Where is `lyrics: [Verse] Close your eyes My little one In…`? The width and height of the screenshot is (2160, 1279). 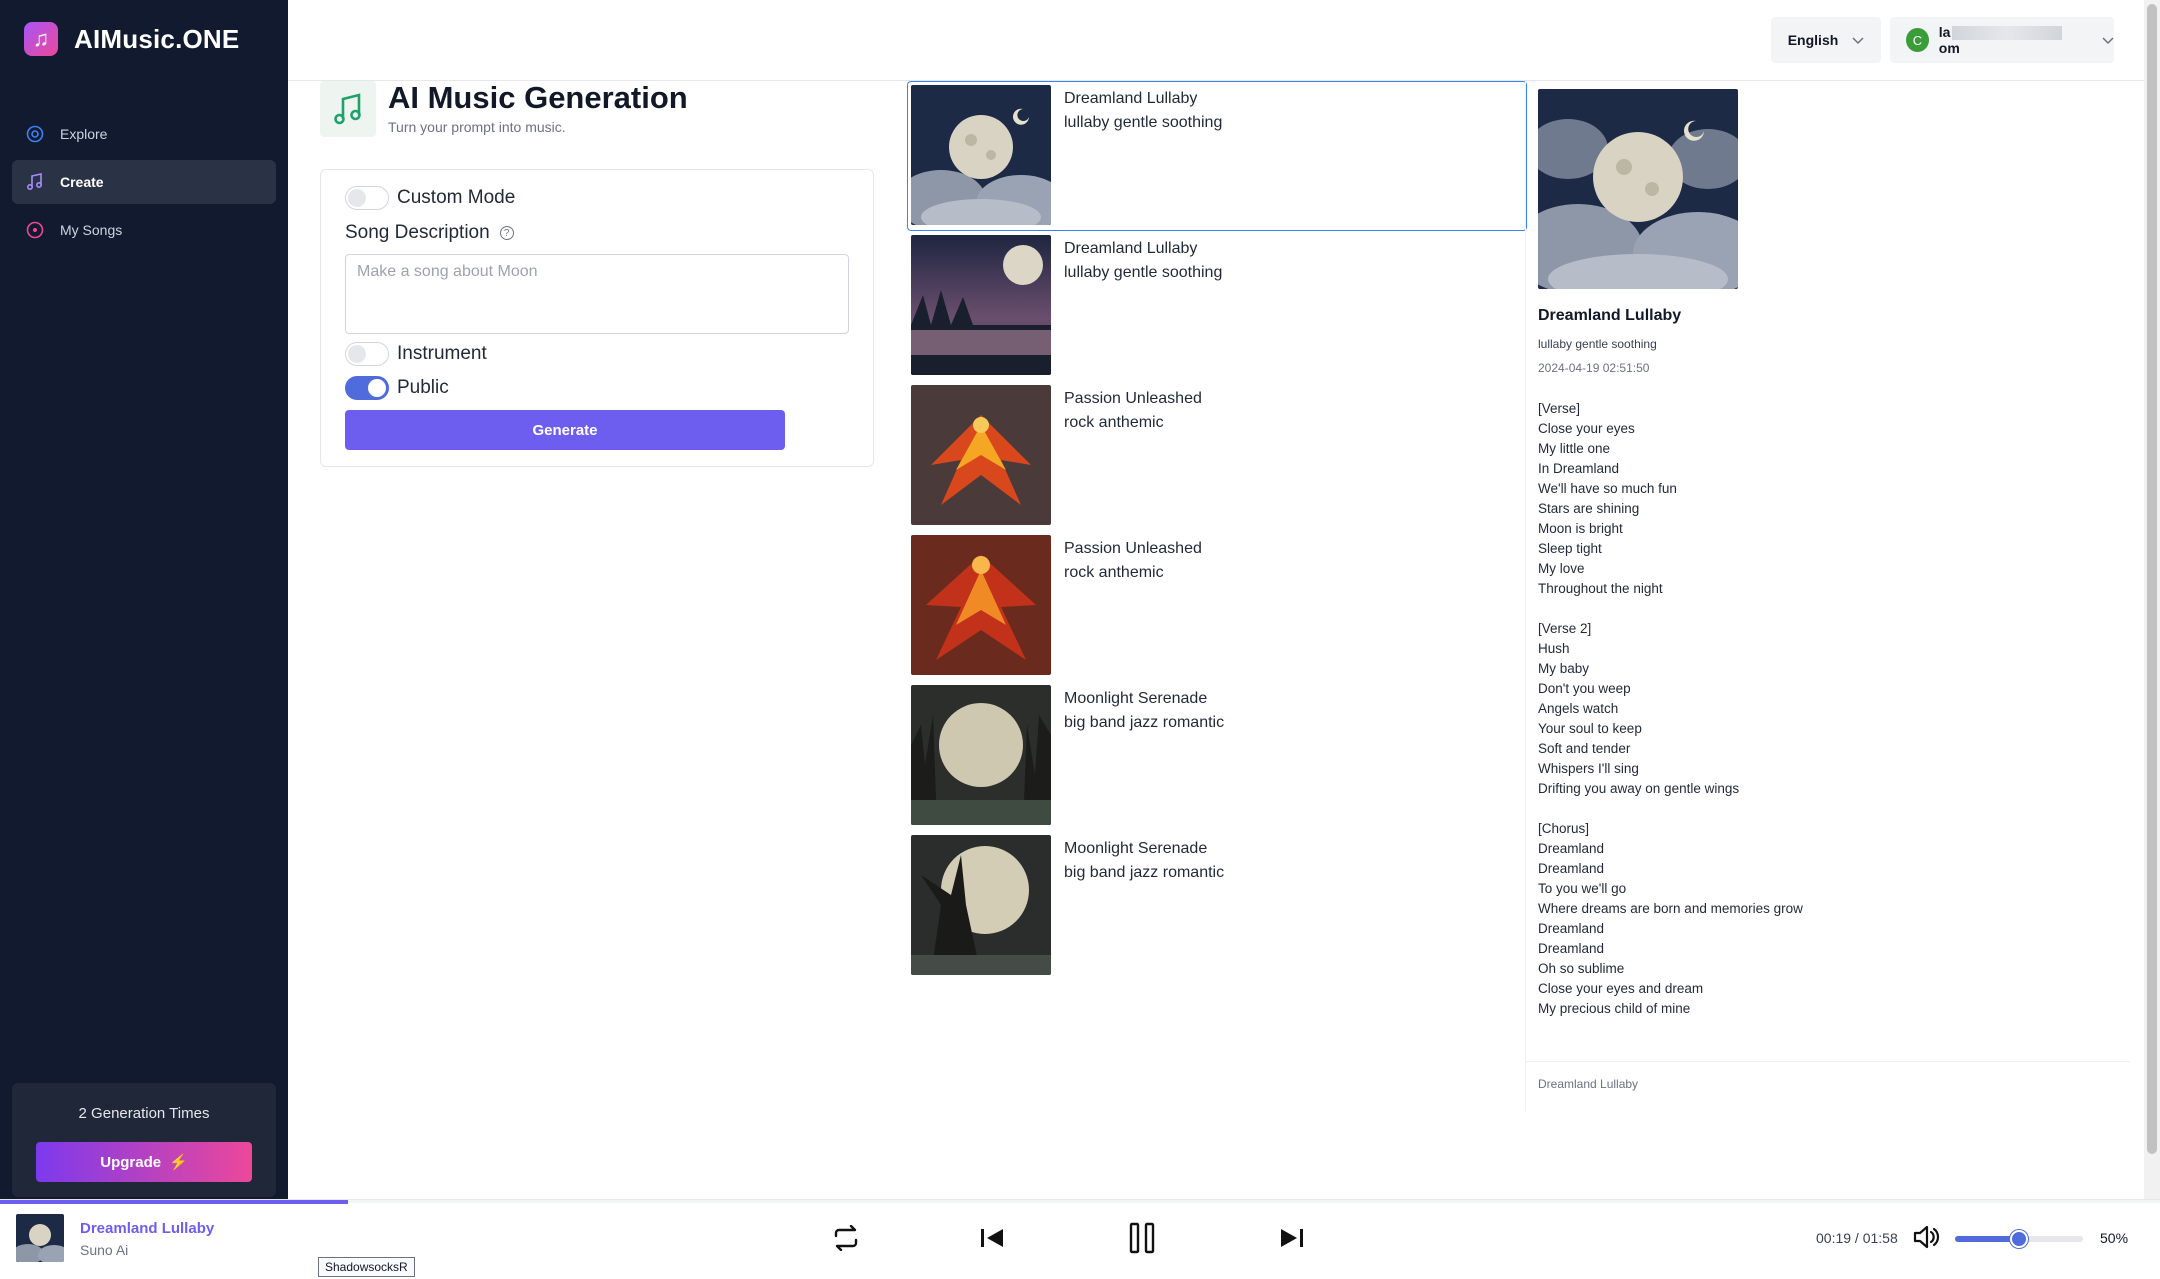 lyrics: [Verse] Close your eyes My little one In… is located at coordinates (1670, 708).